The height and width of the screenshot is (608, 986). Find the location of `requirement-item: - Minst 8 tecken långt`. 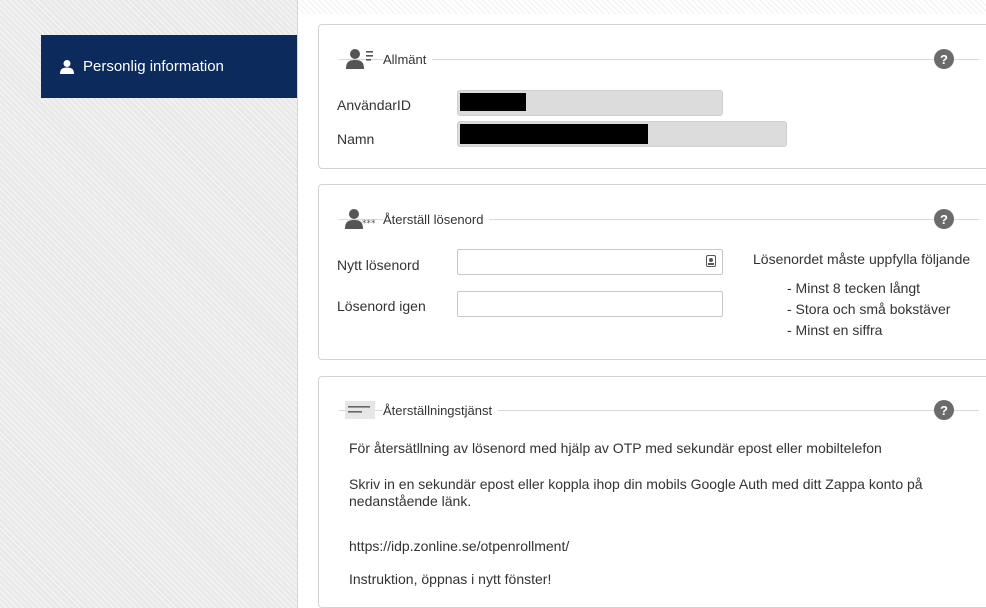

requirement-item: - Minst 8 tecken långt is located at coordinates (854, 288).